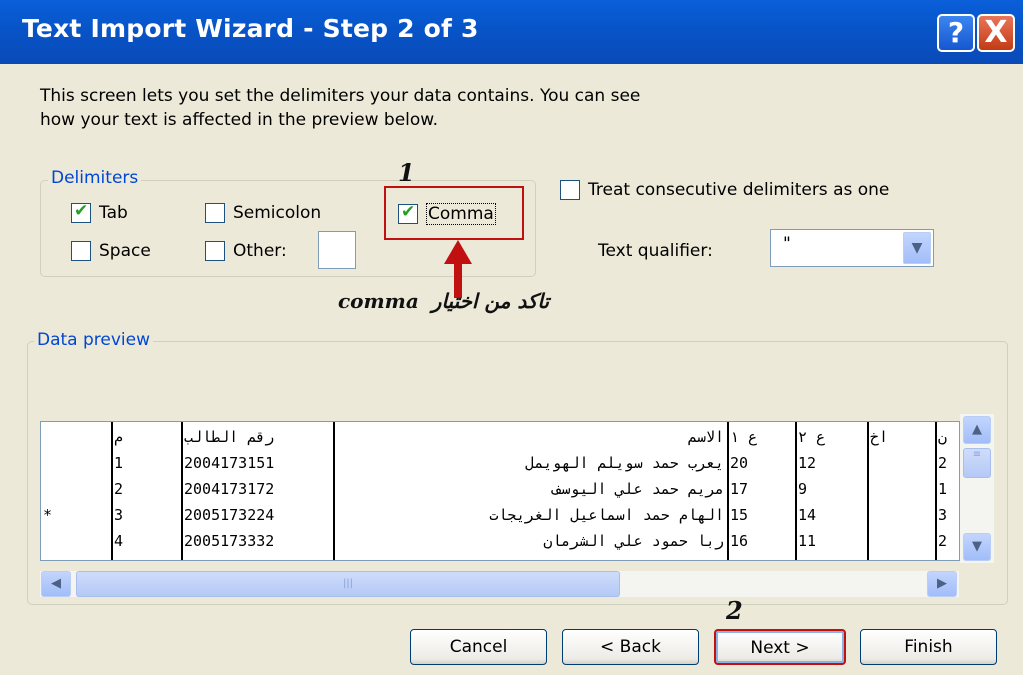  Describe the element at coordinates (996, 33) in the screenshot. I see `close-button: X` at that location.